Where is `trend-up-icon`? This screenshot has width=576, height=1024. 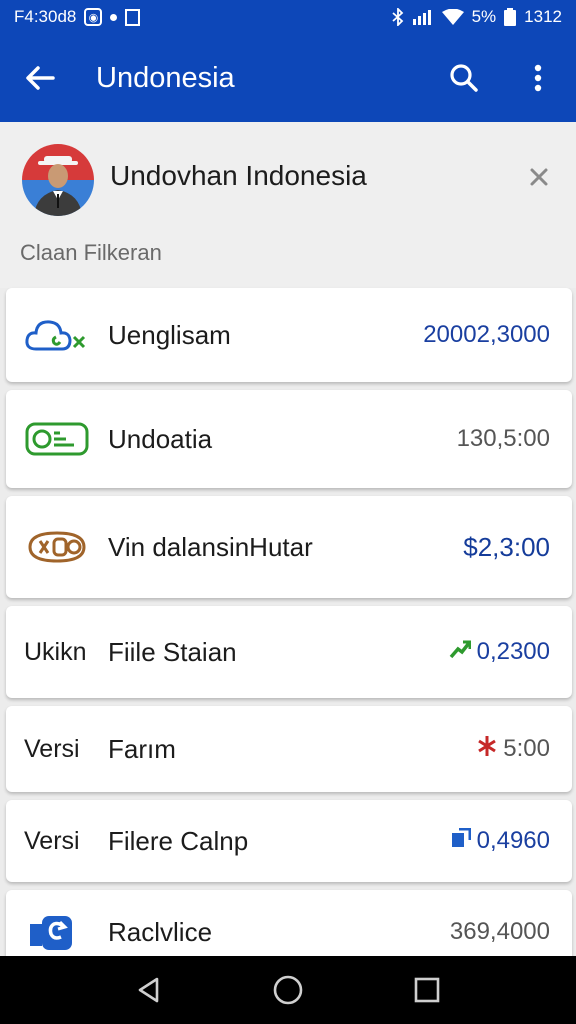
trend-up-icon is located at coordinates (460, 652).